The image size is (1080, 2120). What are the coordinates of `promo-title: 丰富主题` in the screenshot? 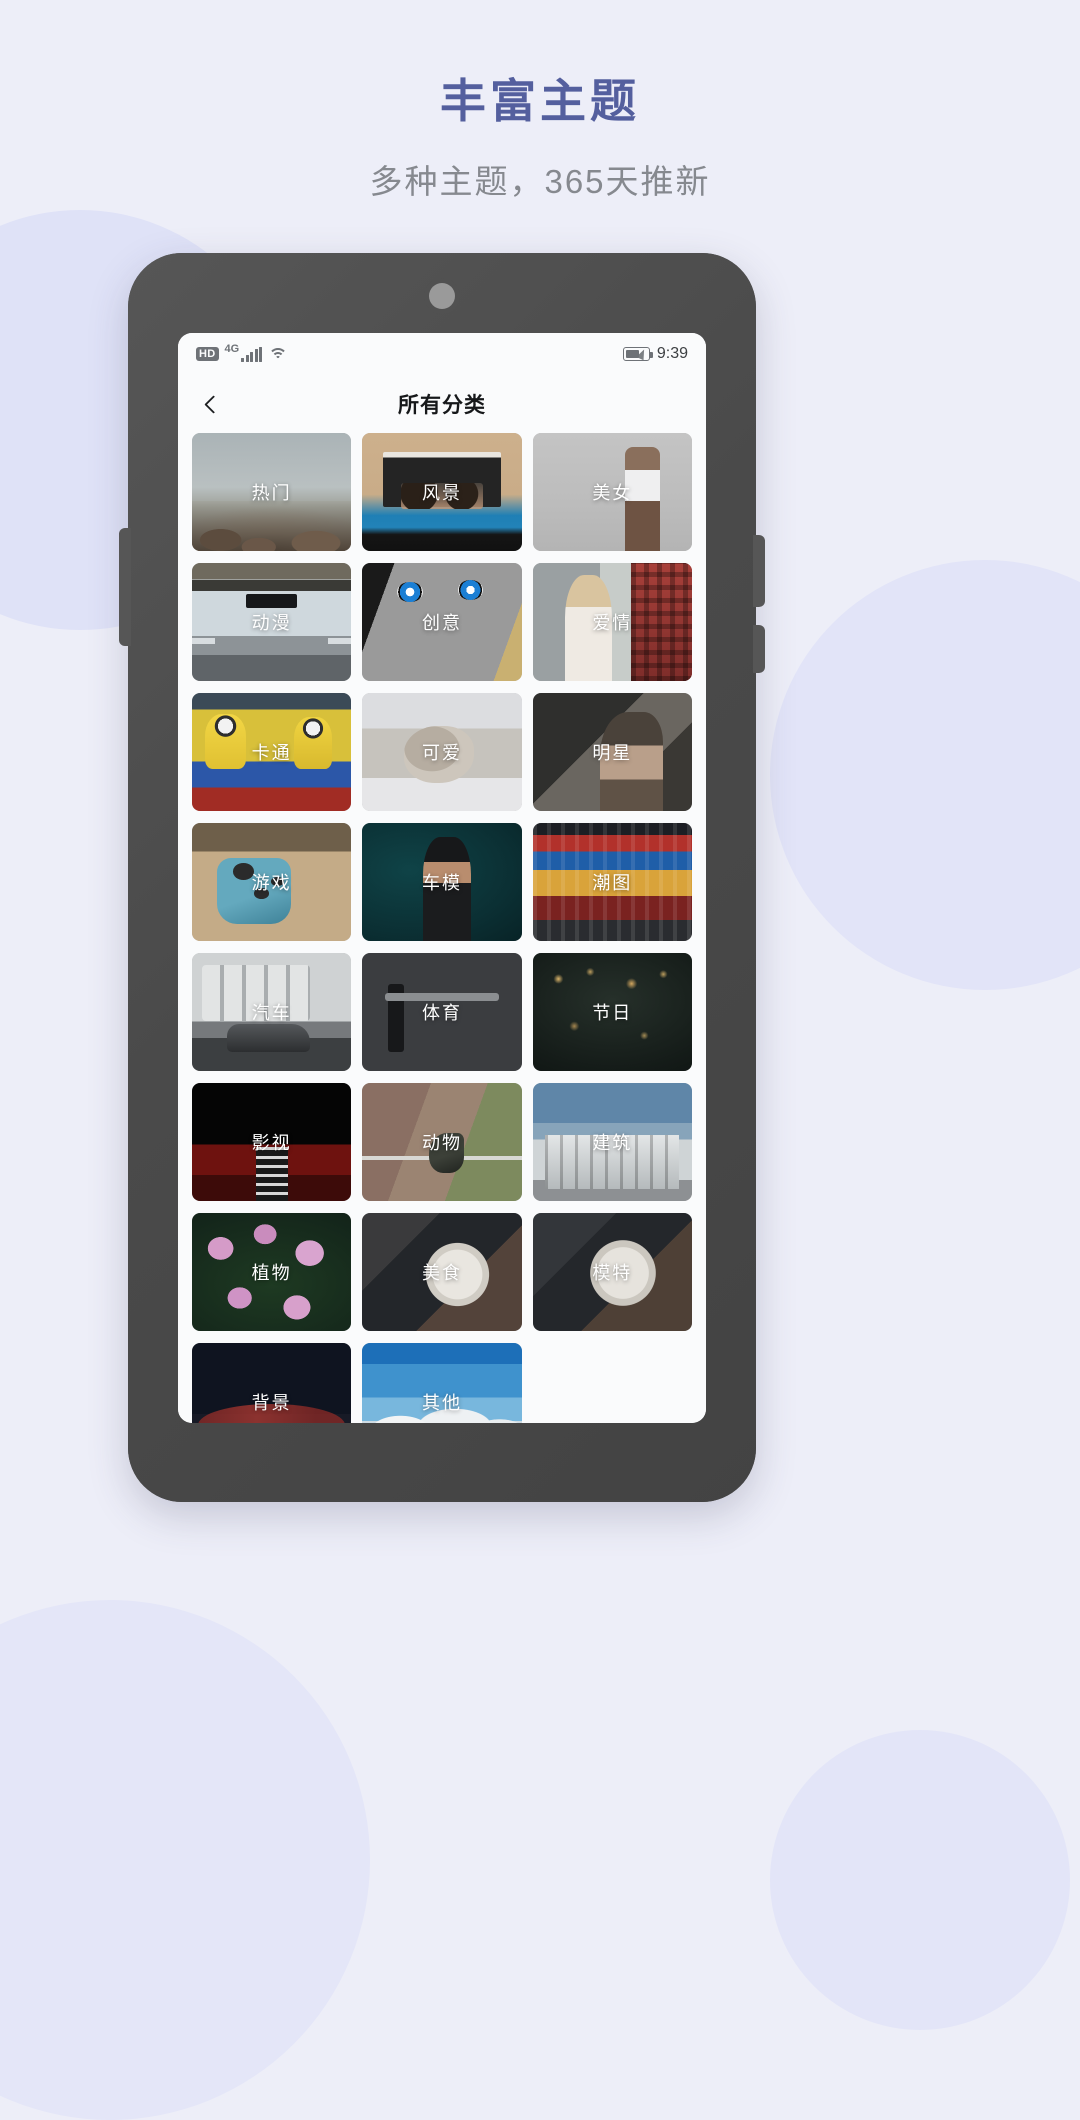 It's located at (540, 101).